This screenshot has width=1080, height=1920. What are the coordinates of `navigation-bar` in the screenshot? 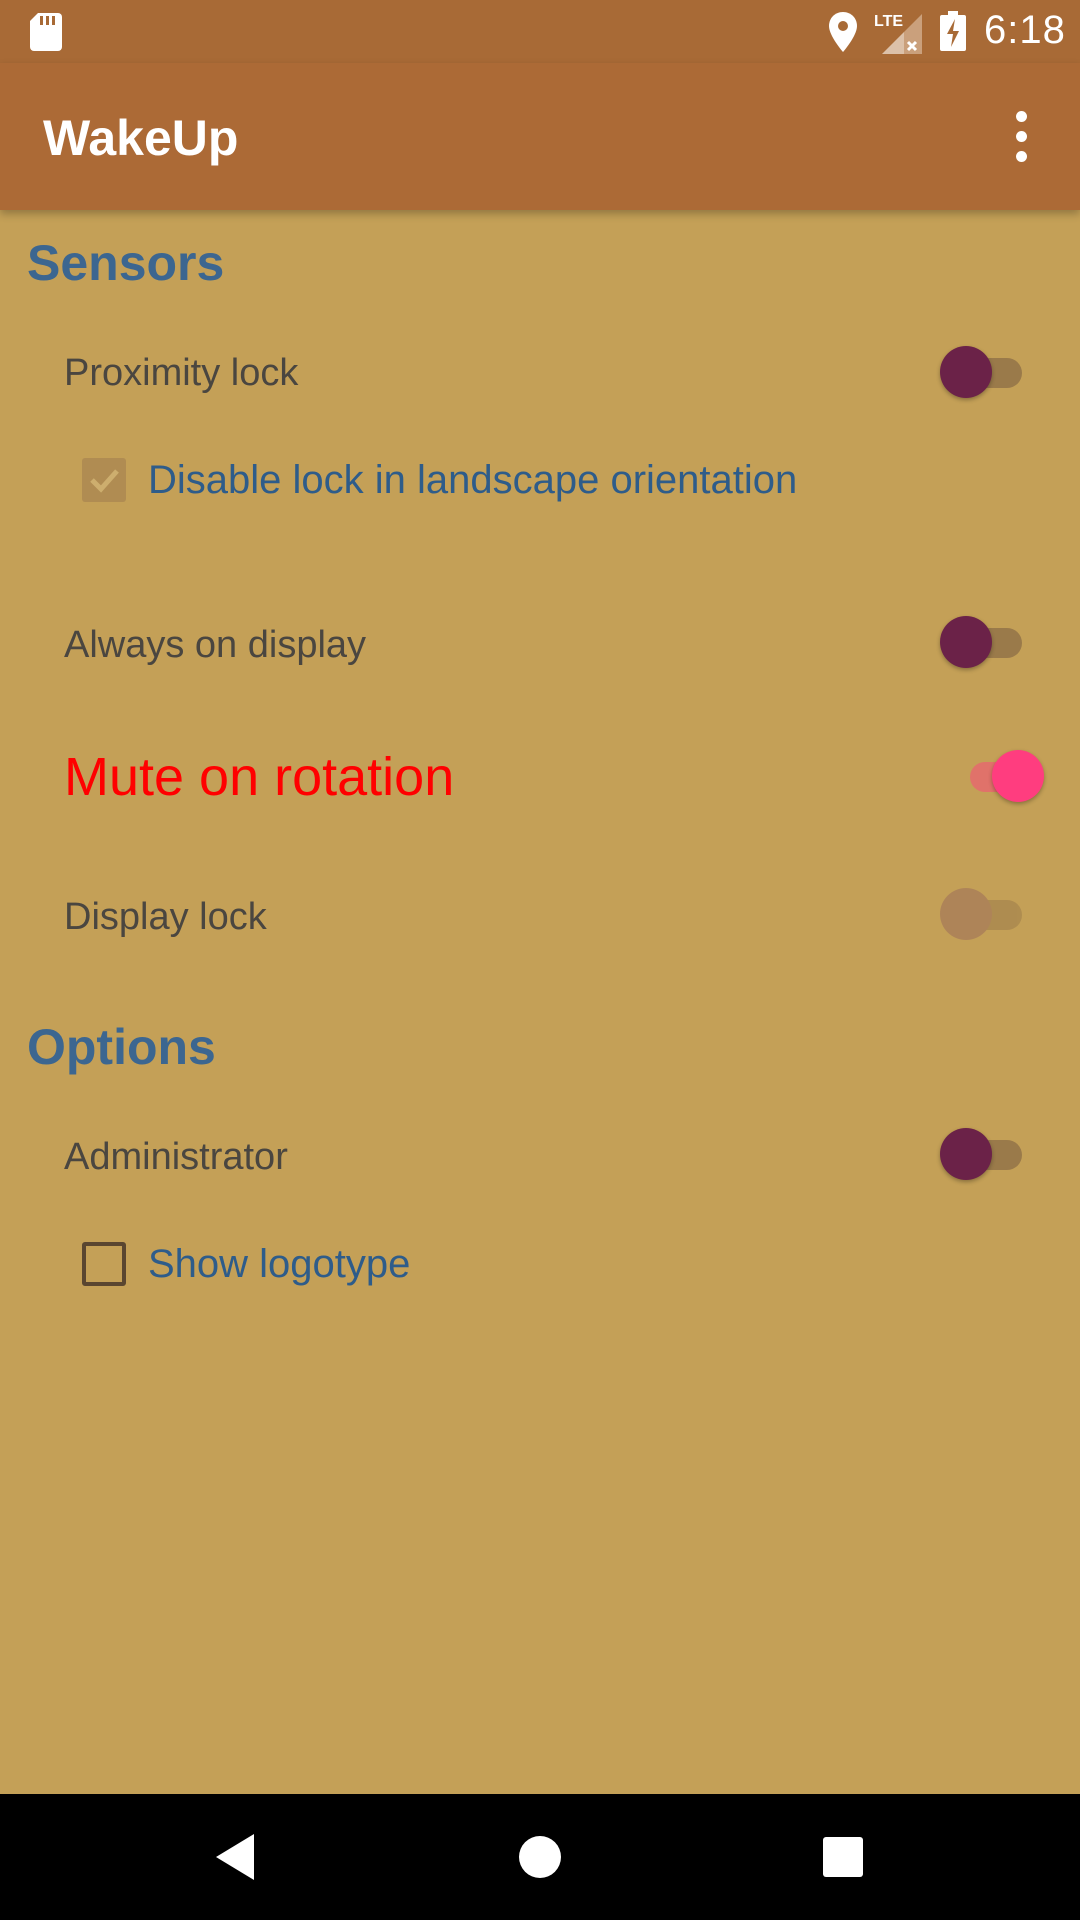 It's located at (540, 1857).